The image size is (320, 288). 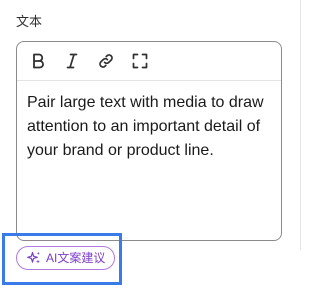 What do you see at coordinates (300, 125) in the screenshot?
I see `panel-divider` at bounding box center [300, 125].